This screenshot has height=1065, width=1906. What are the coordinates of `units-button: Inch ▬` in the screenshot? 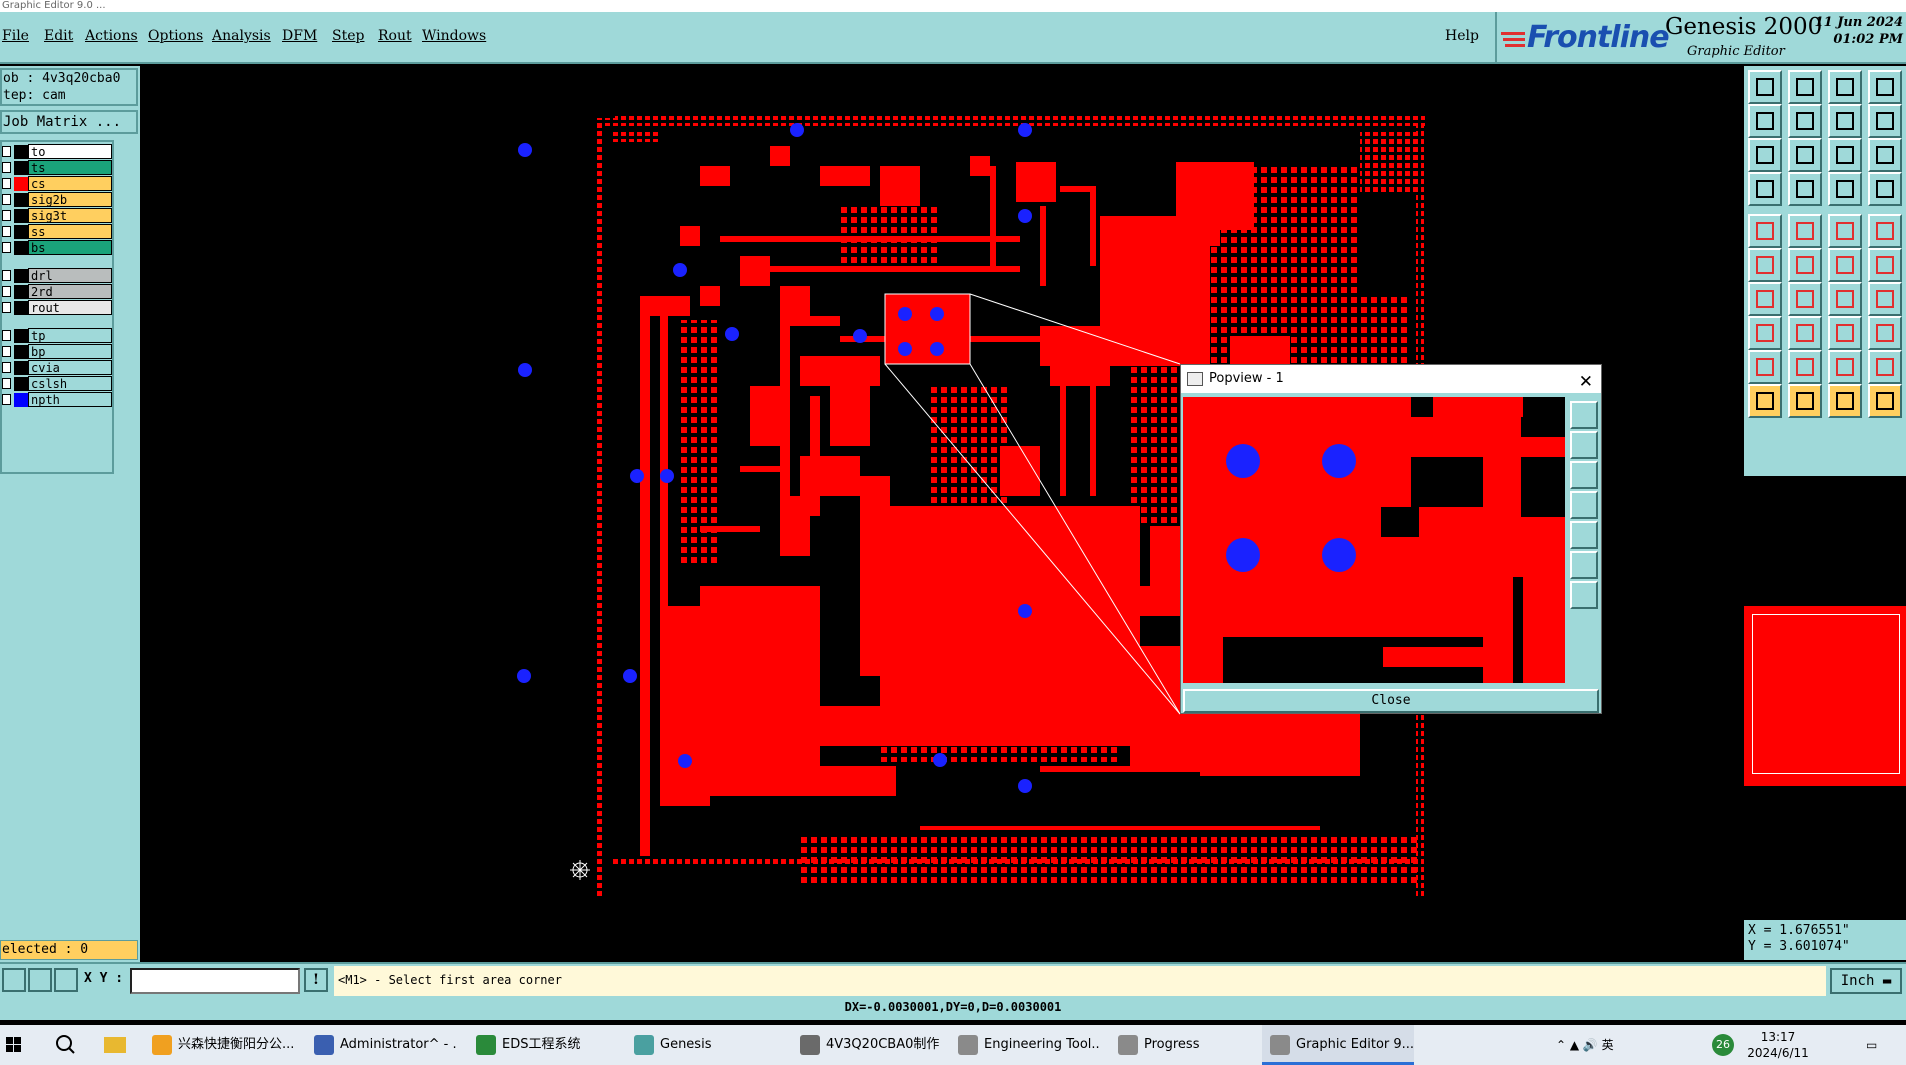 It's located at (1866, 981).